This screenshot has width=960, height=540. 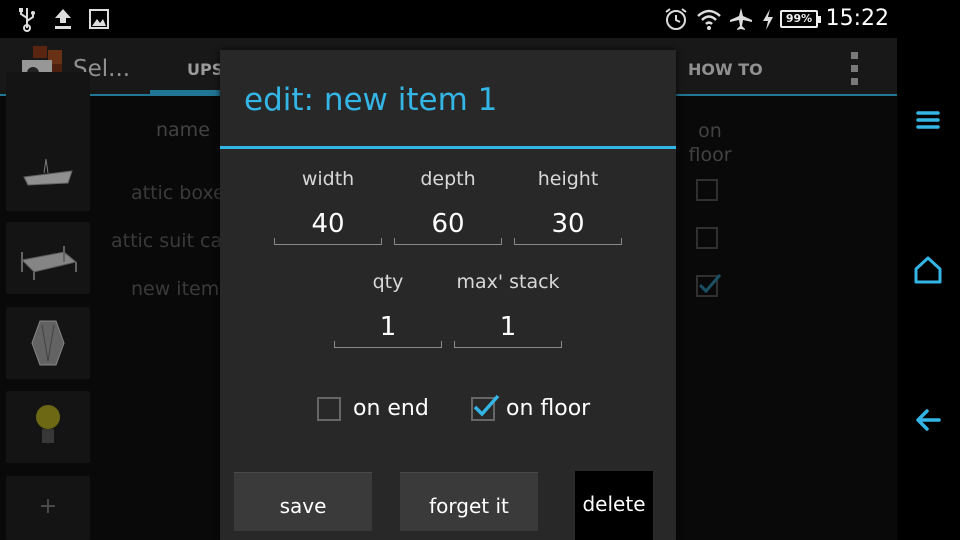 What do you see at coordinates (928, 120) in the screenshot?
I see `menu-icon` at bounding box center [928, 120].